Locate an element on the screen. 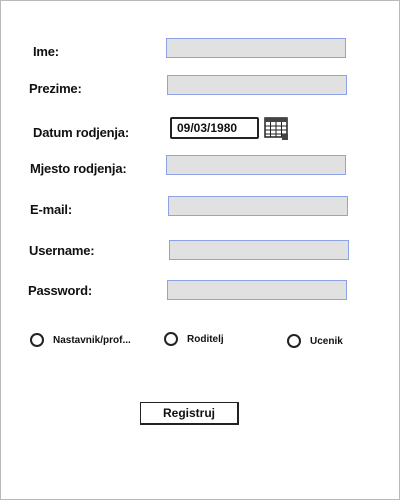  email-label: E-mail: is located at coordinates (51, 209).